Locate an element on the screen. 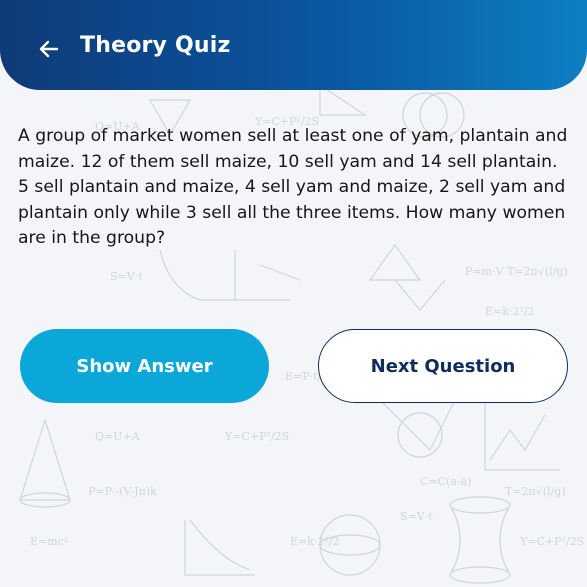 This screenshot has width=587, height=587. svg-text: T=2π√(l/g) is located at coordinates (535, 491).